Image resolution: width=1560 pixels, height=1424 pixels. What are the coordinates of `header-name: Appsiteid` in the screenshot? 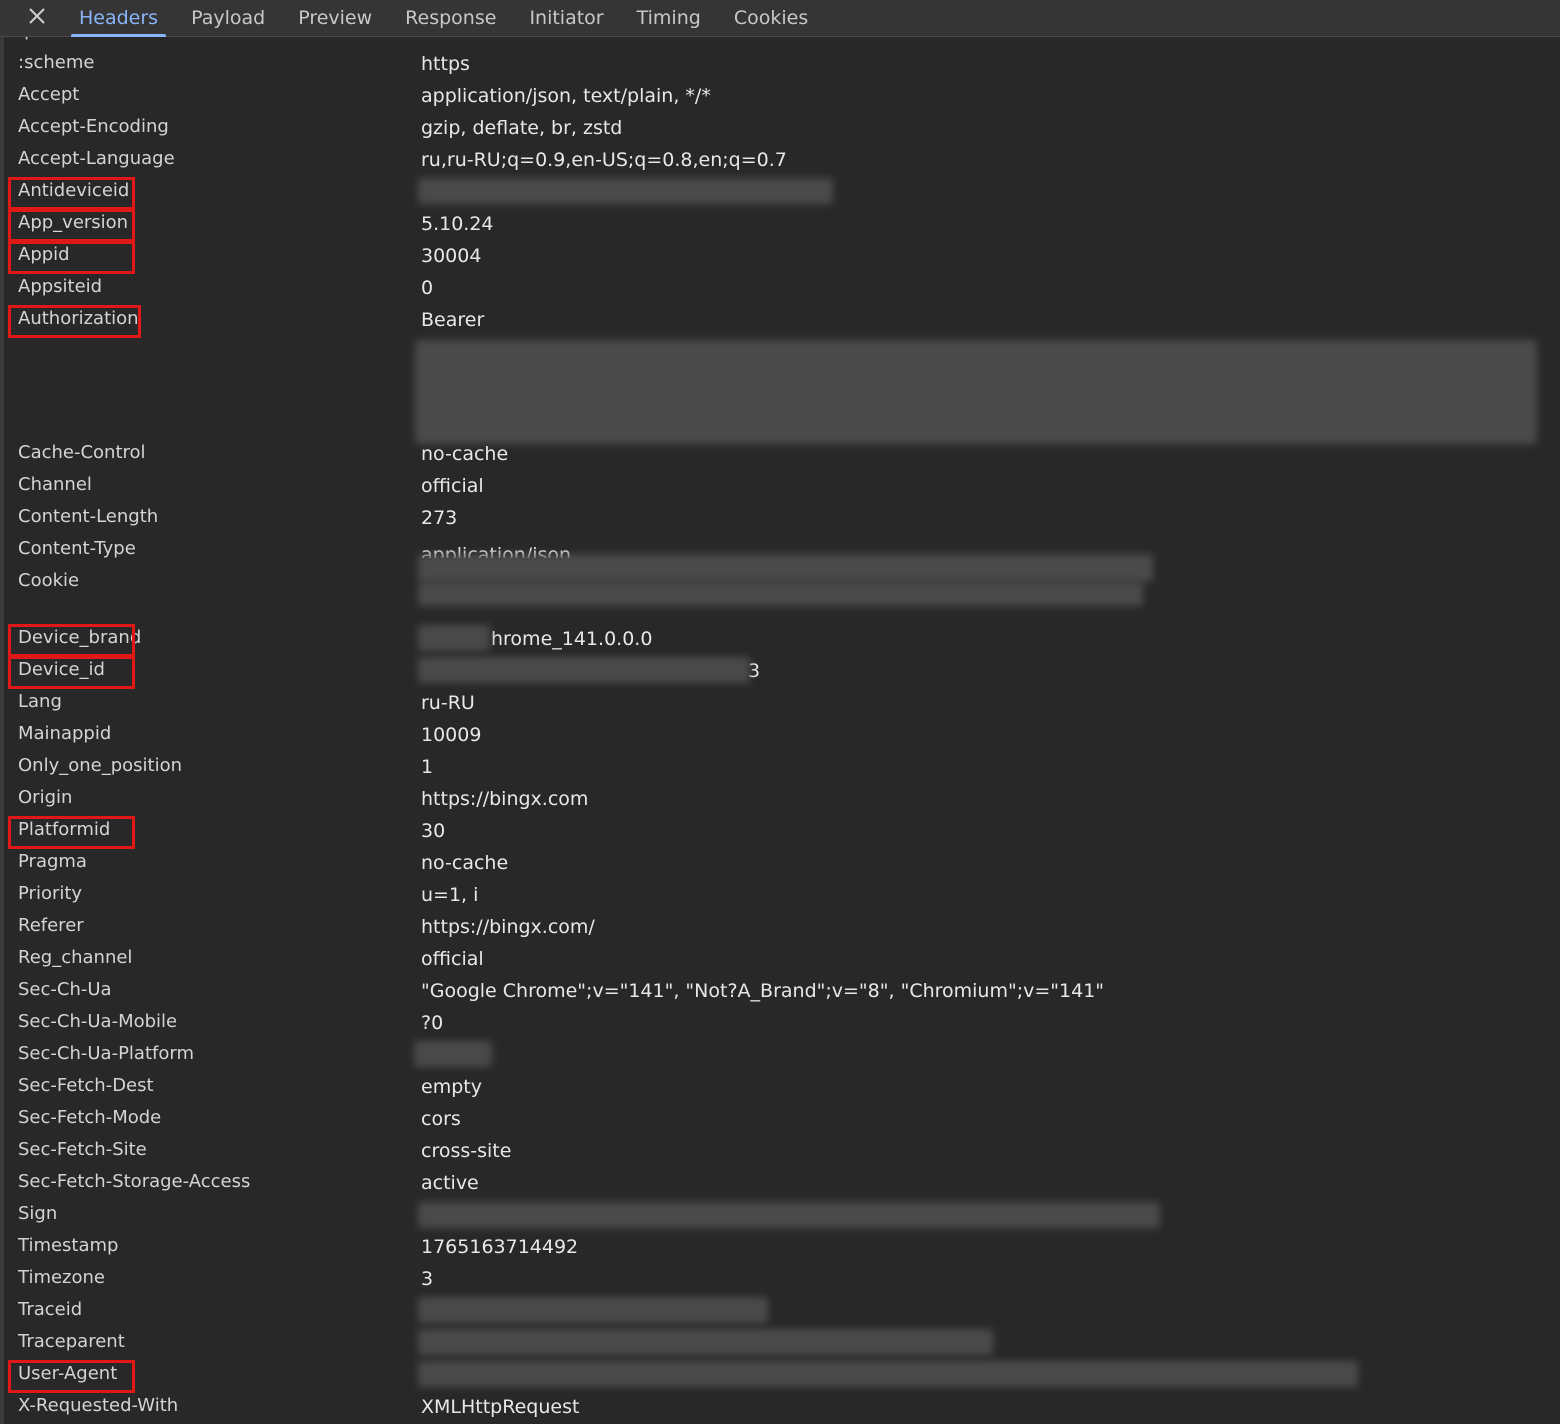 It's located at (60, 286).